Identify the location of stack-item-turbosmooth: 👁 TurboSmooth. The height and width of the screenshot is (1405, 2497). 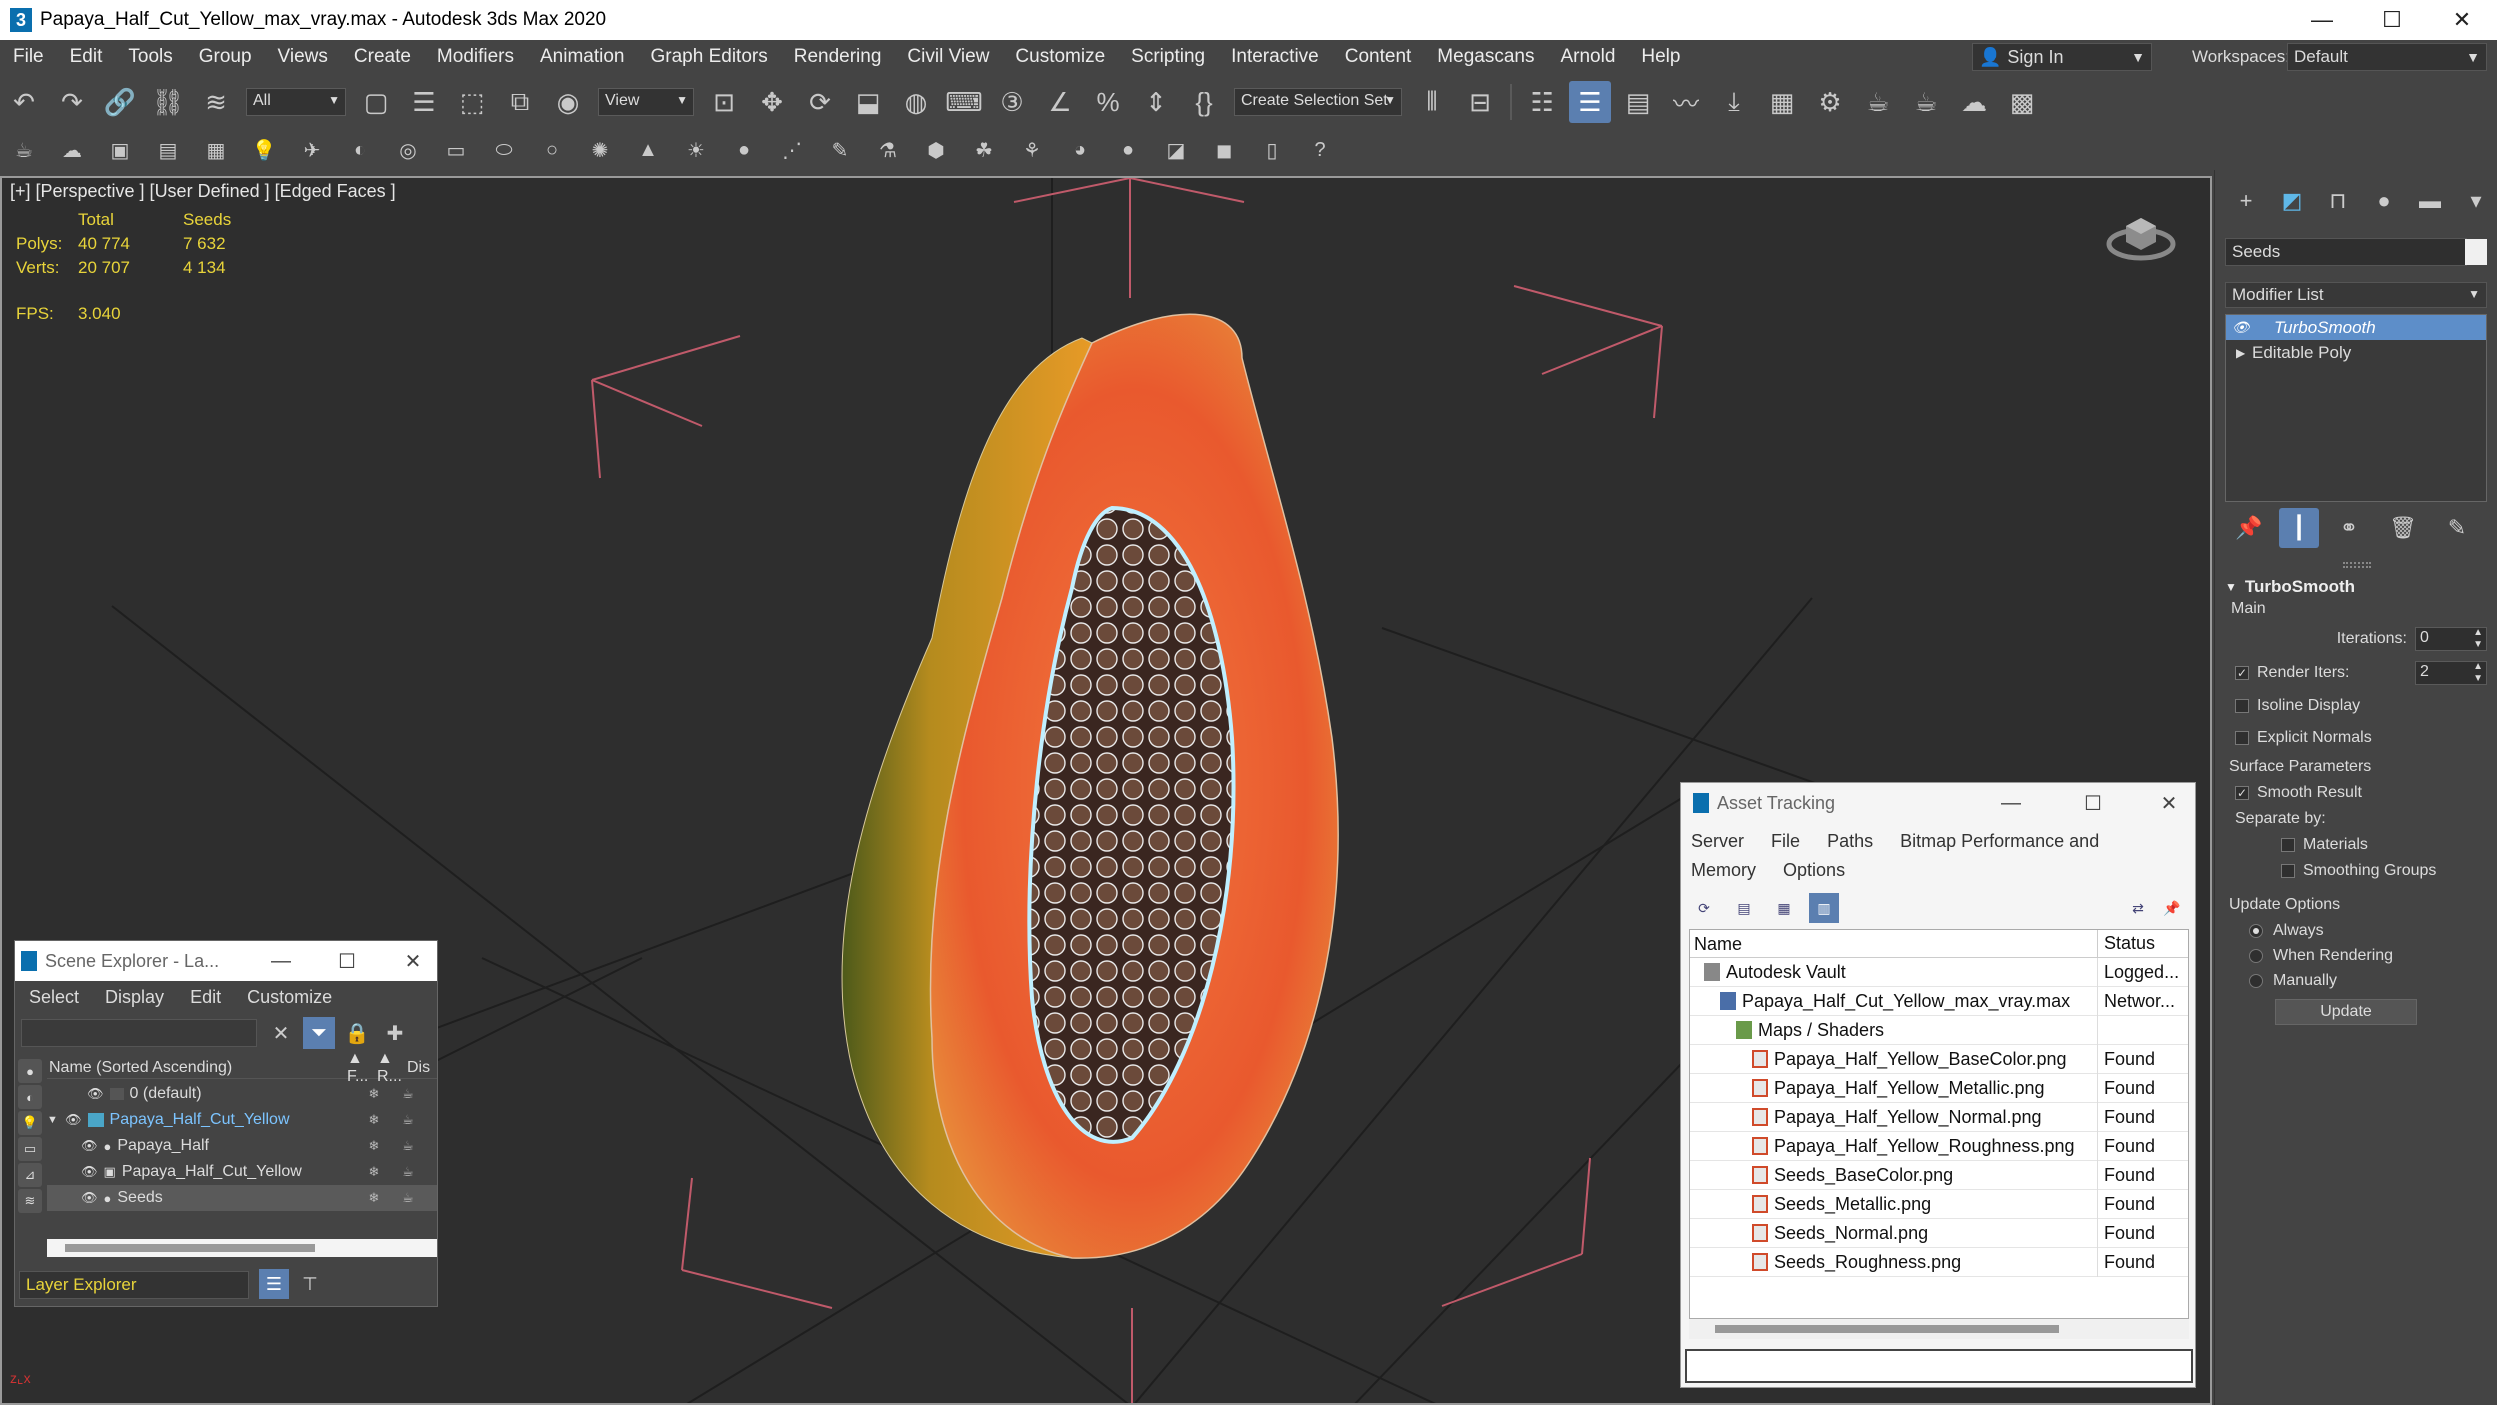
(2356, 327).